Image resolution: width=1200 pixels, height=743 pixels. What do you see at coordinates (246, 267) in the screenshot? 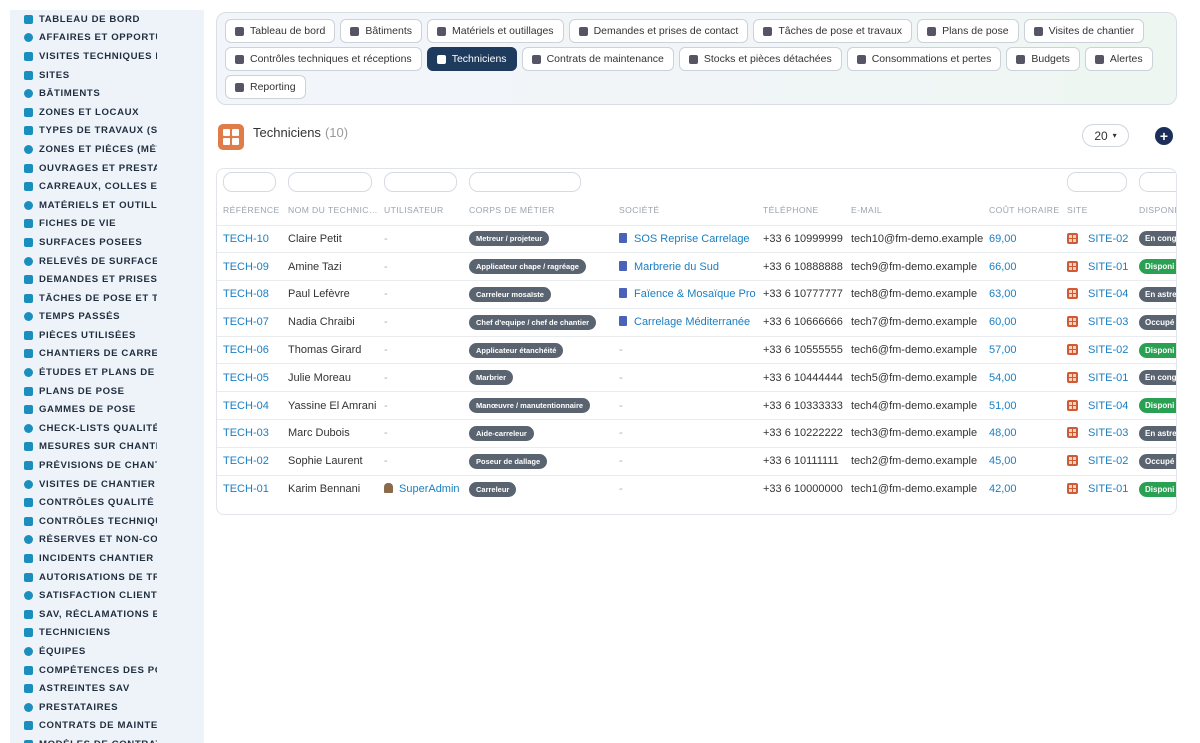
I see `reference-link: TECH-09` at bounding box center [246, 267].